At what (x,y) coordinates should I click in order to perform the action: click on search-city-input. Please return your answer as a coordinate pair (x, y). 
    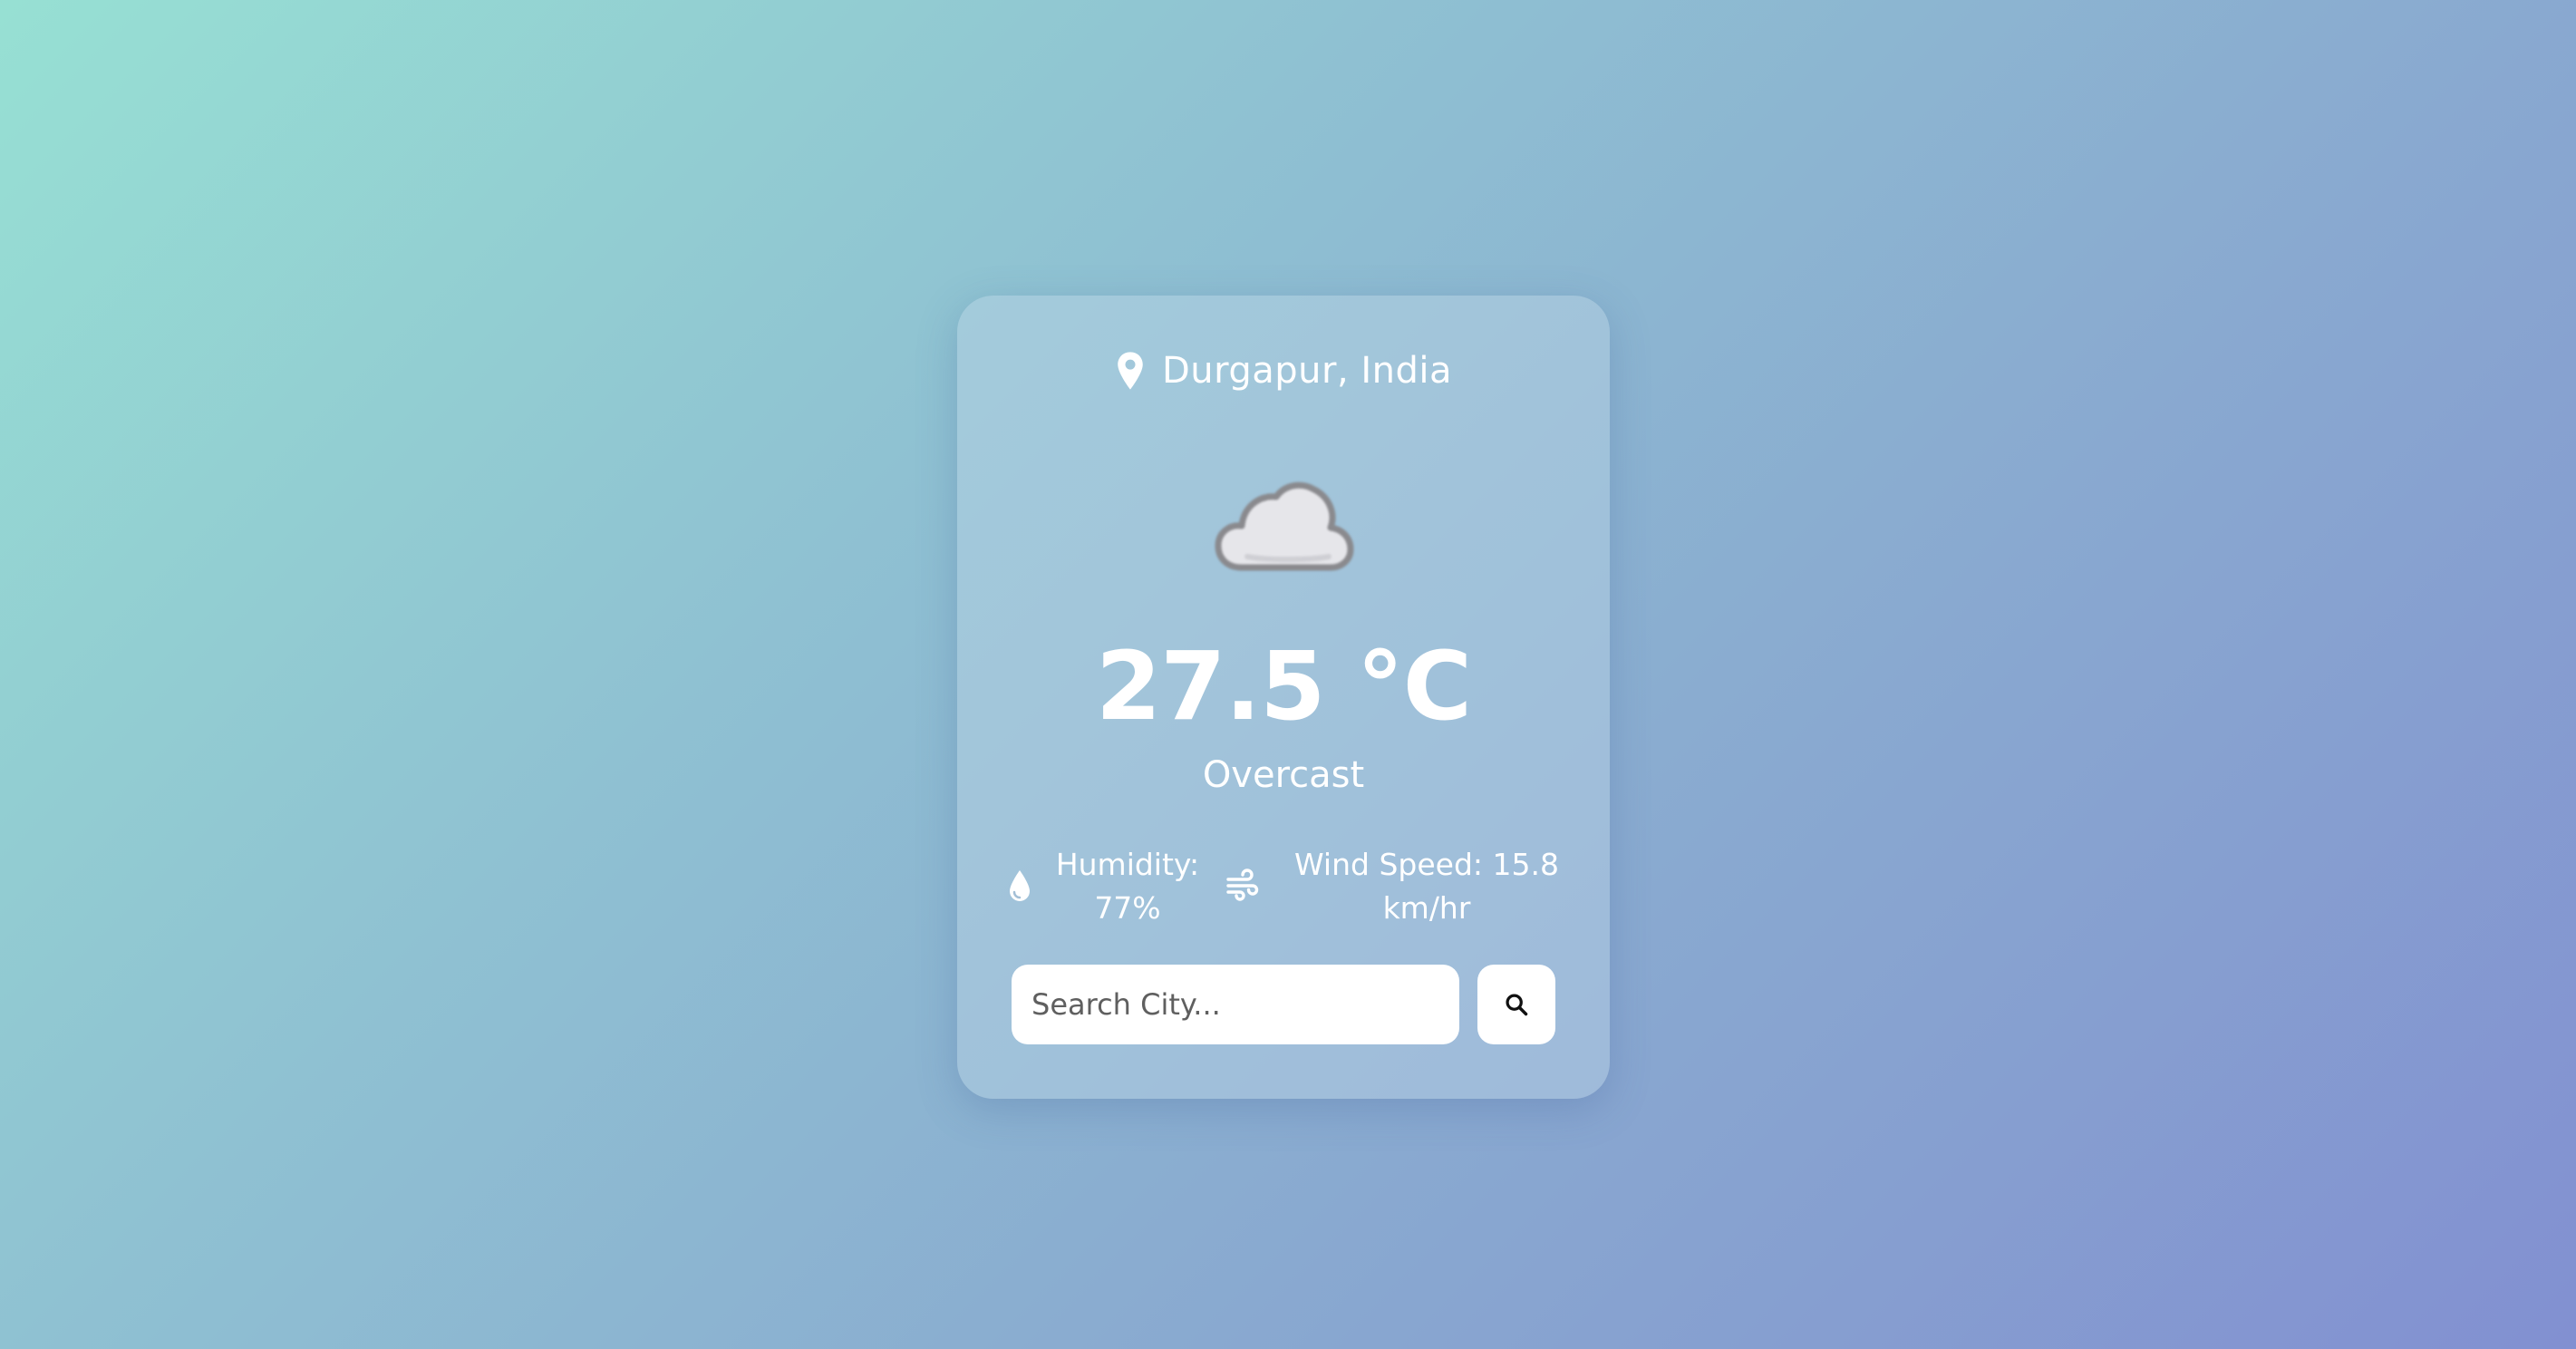
    Looking at the image, I should click on (1235, 1004).